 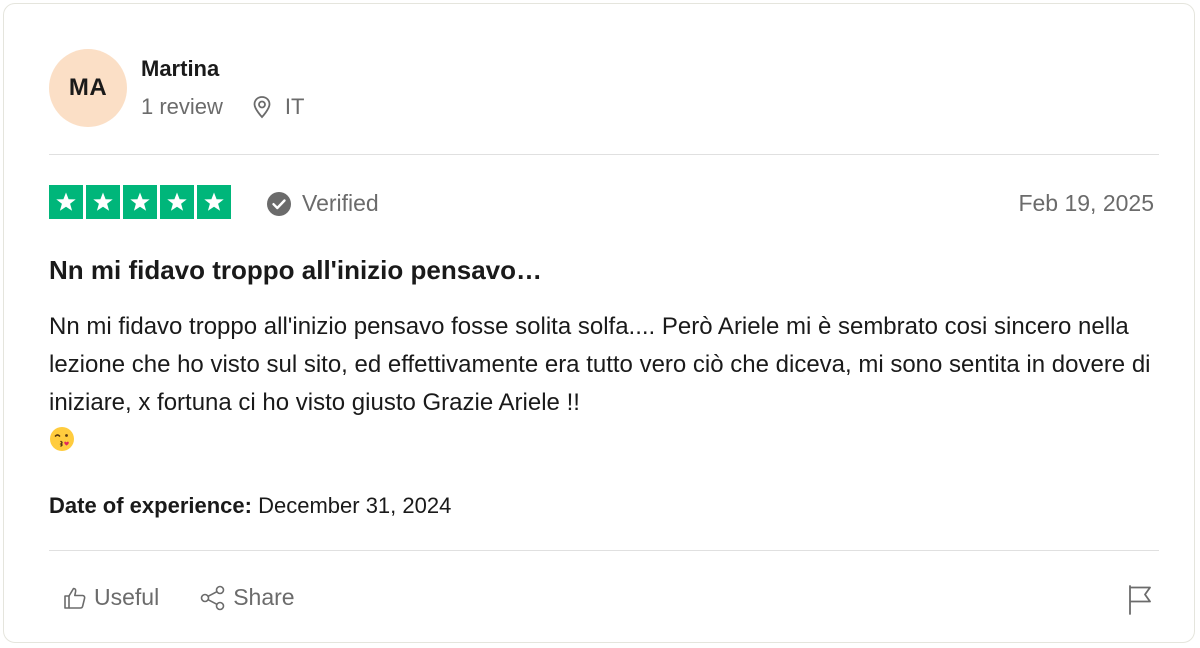 What do you see at coordinates (182, 106) in the screenshot?
I see `review-count: 1 review` at bounding box center [182, 106].